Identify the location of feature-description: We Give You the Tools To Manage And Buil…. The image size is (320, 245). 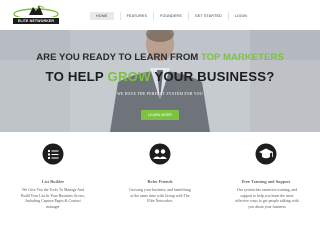
(53, 199).